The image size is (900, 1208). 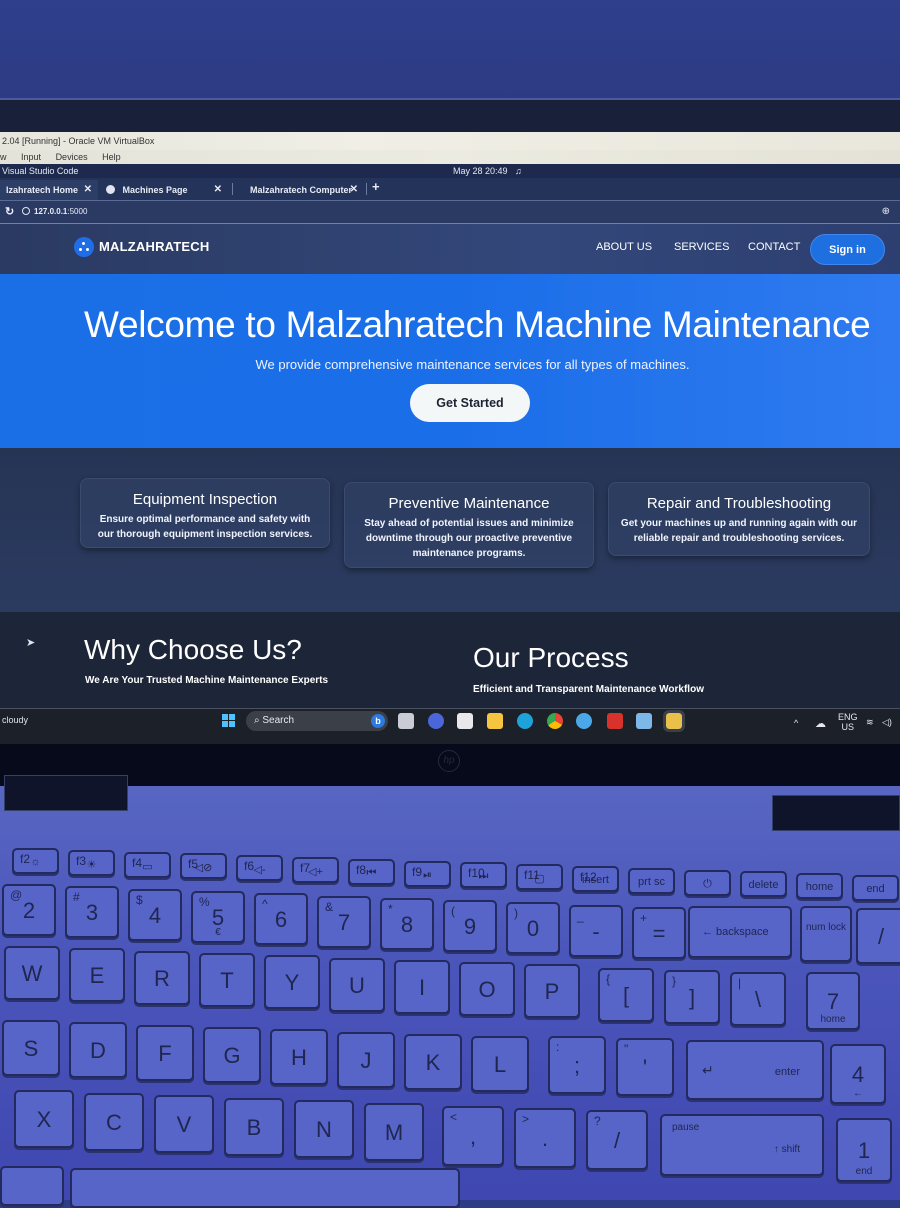 What do you see at coordinates (487, 989) in the screenshot?
I see `key-o: O` at bounding box center [487, 989].